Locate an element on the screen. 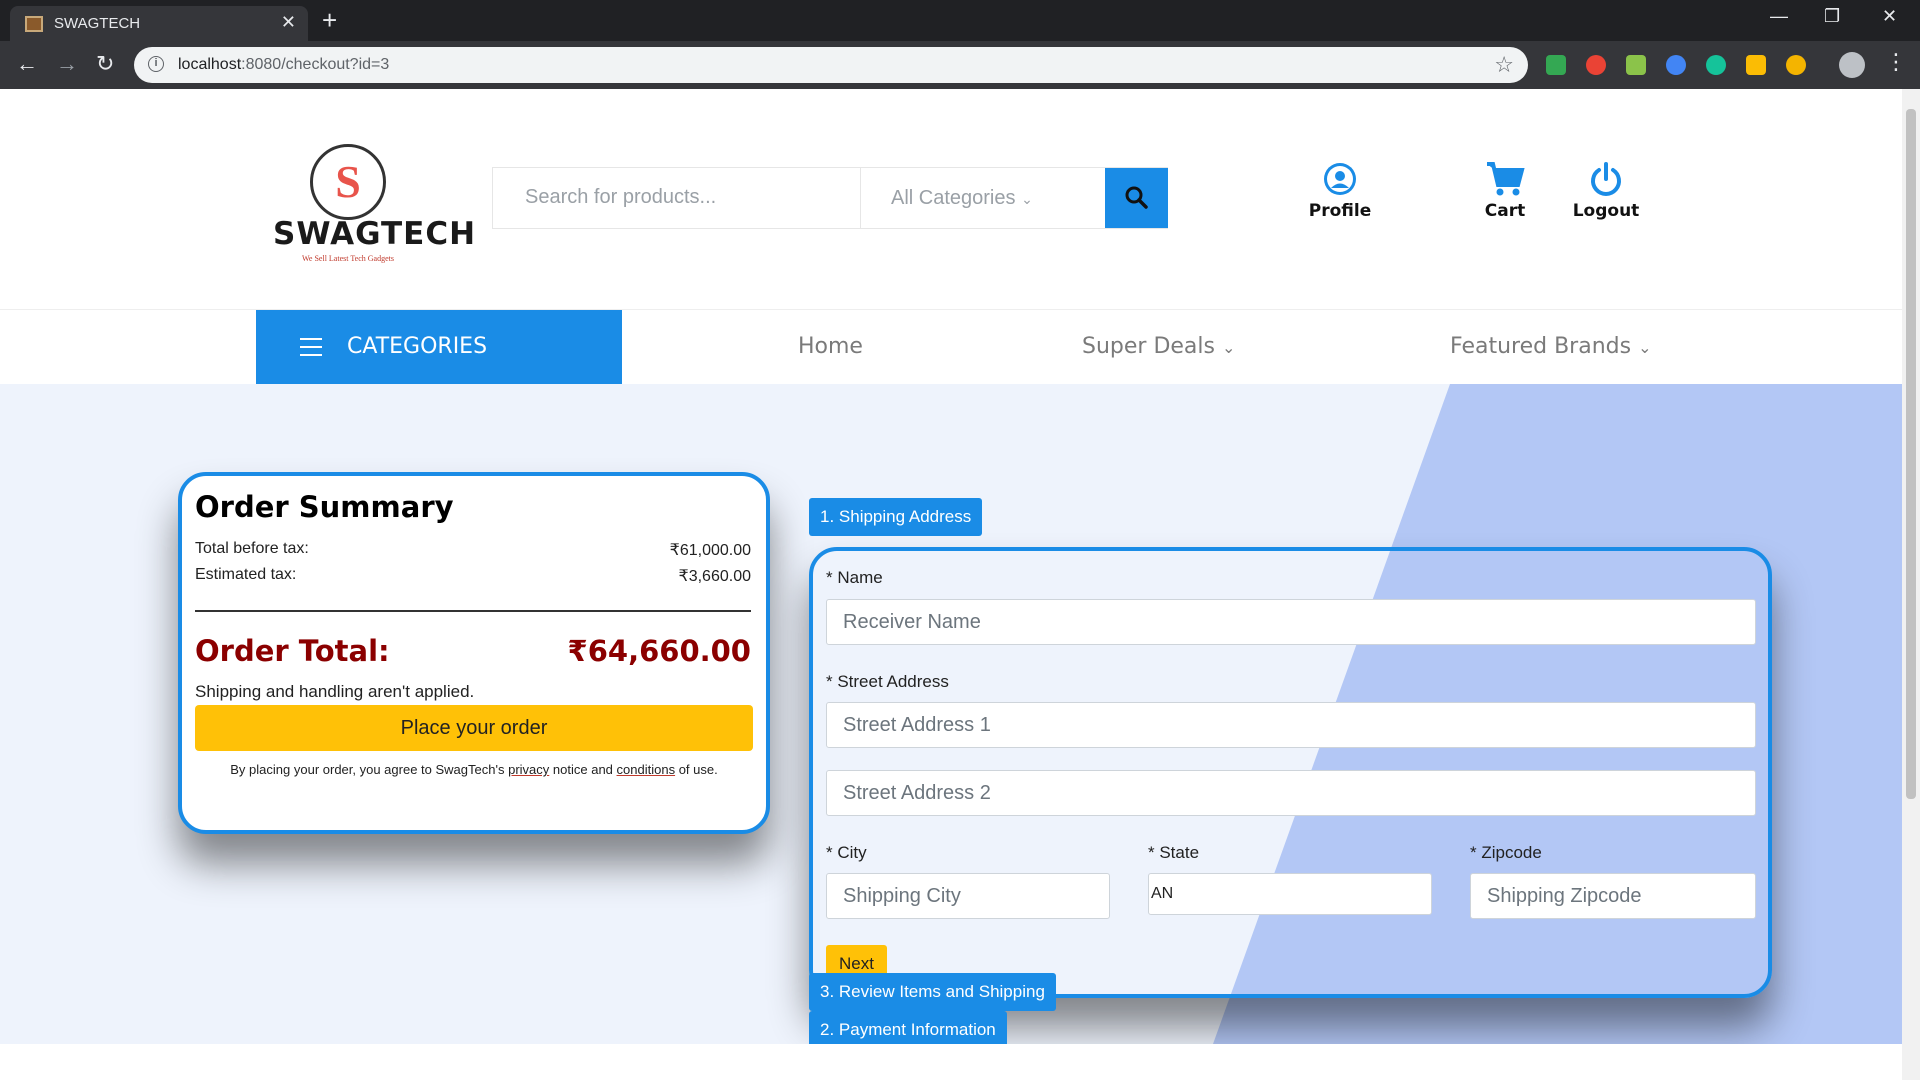 The width and height of the screenshot is (1920, 1080). browser-tabbar: SWAGTECH ✕ + — ❐ ✕ is located at coordinates (960, 20).